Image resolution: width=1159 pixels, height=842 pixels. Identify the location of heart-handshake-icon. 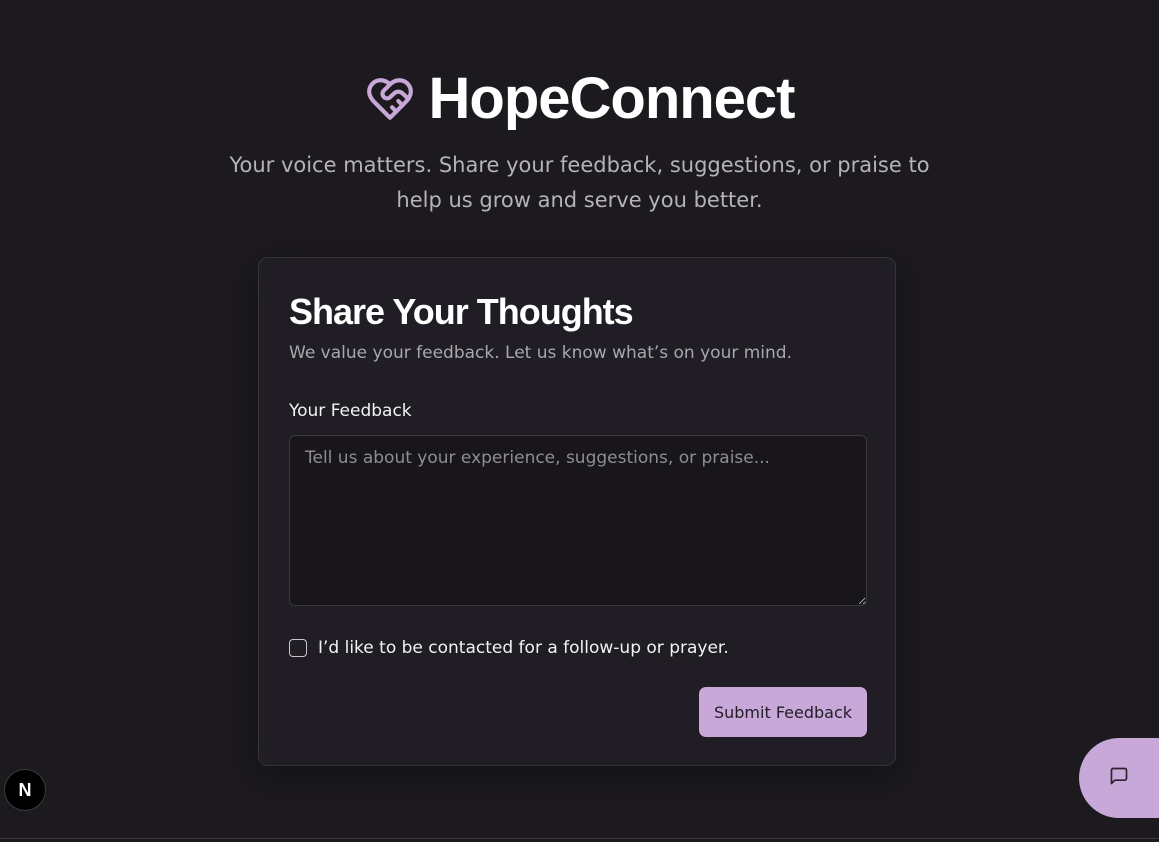
(390, 99).